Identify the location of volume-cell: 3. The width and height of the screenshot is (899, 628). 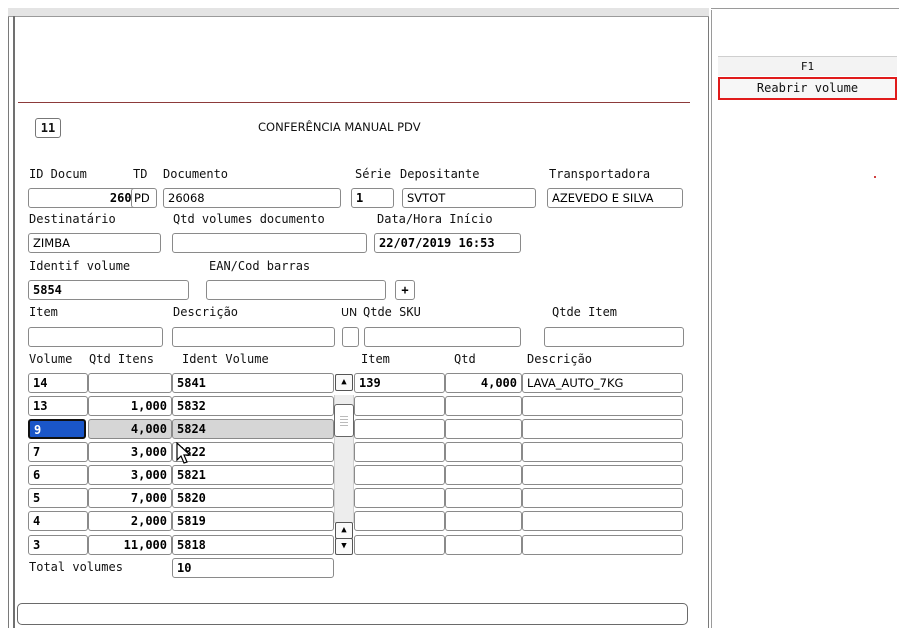
(58, 545).